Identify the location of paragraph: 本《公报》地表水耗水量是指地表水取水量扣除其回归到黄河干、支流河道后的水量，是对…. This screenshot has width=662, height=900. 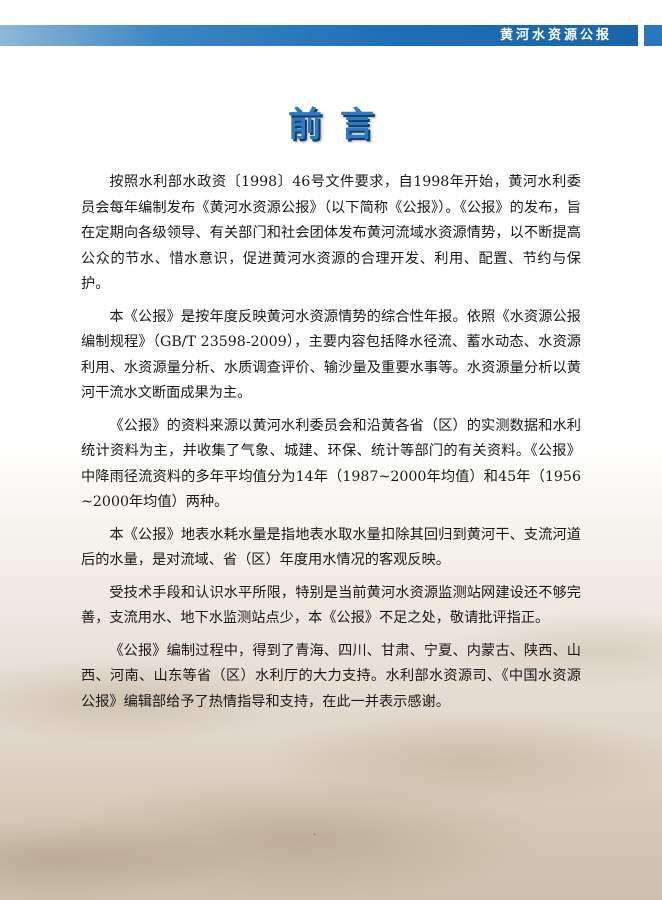
(331, 547).